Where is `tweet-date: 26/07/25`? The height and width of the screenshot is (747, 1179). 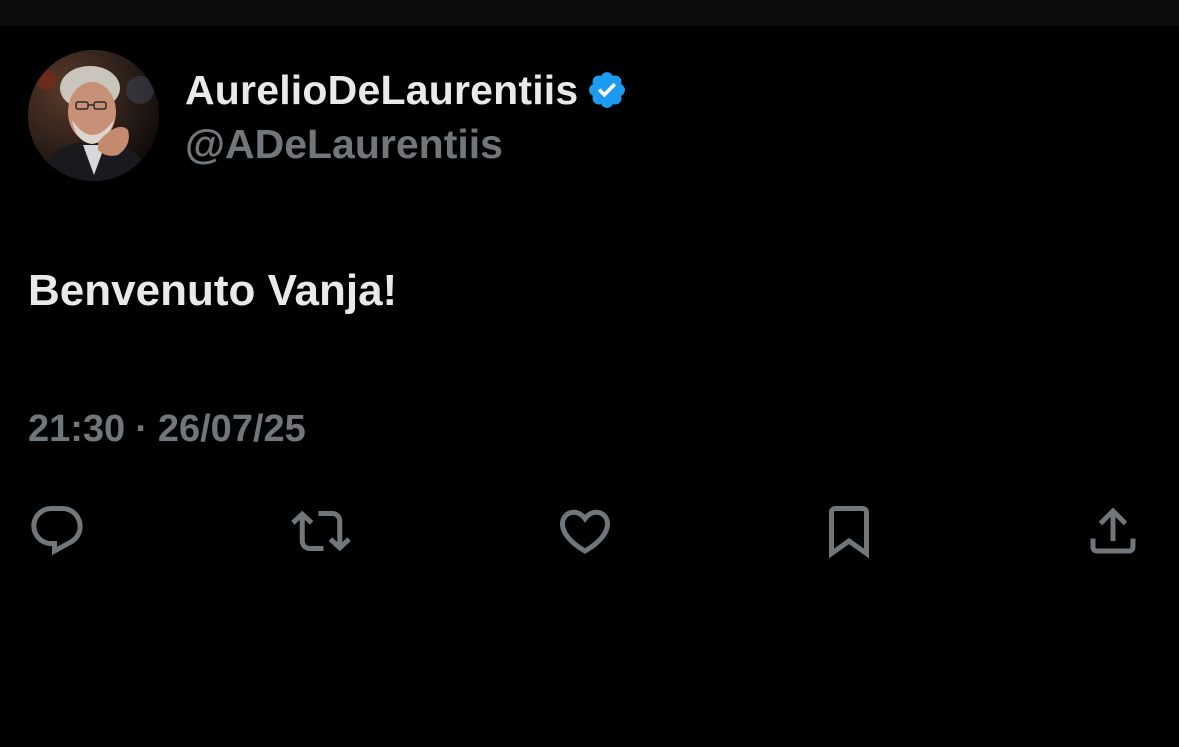 tweet-date: 26/07/25 is located at coordinates (231, 429).